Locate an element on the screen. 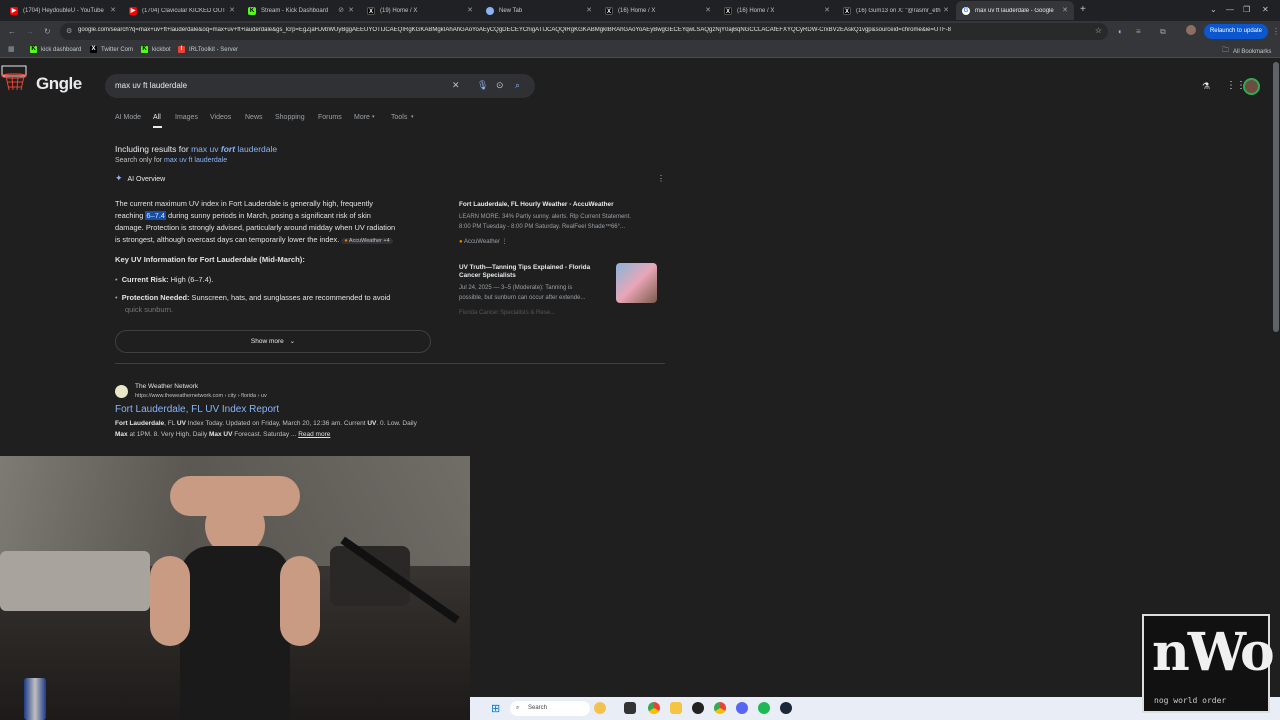 This screenshot has height=720, width=1280. file-explorer-icon is located at coordinates (676, 708).